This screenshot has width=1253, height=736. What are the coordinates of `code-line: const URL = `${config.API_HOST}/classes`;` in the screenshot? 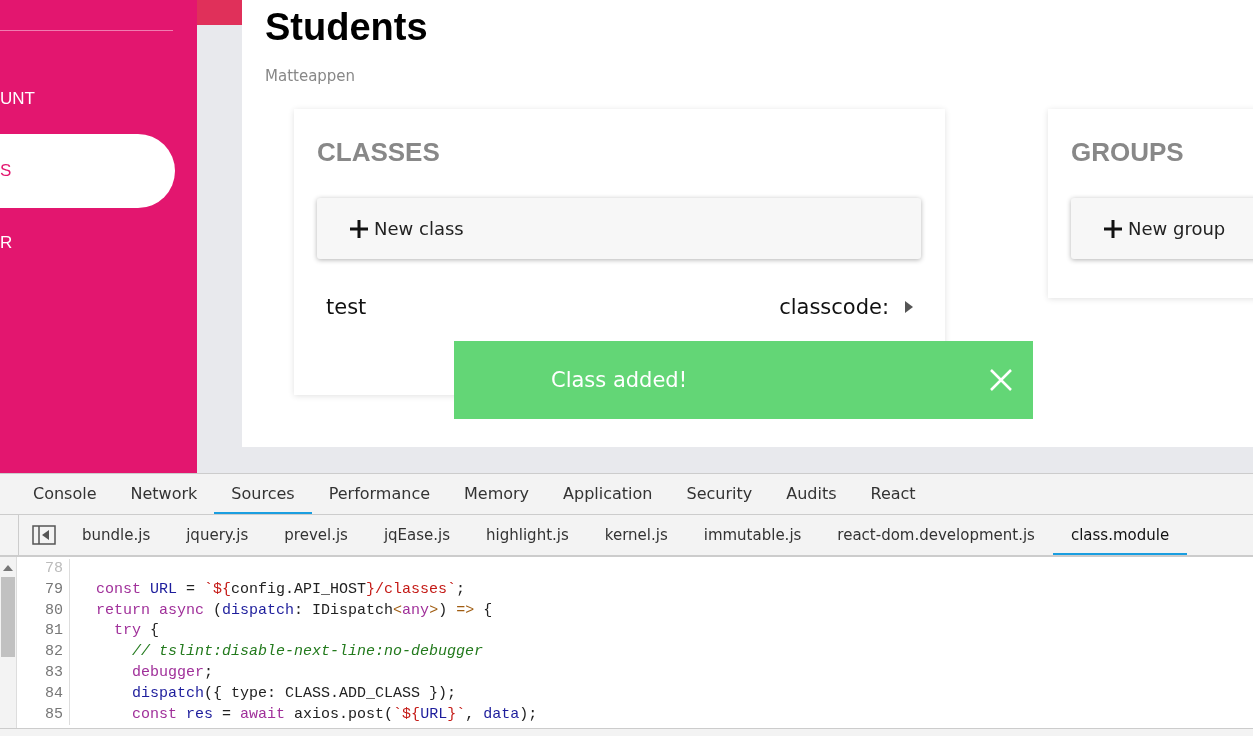 It's located at (280, 589).